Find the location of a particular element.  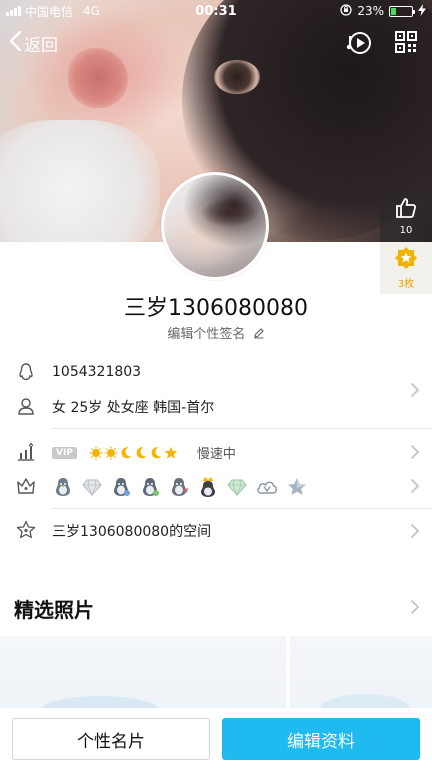

star-icon is located at coordinates (171, 453).